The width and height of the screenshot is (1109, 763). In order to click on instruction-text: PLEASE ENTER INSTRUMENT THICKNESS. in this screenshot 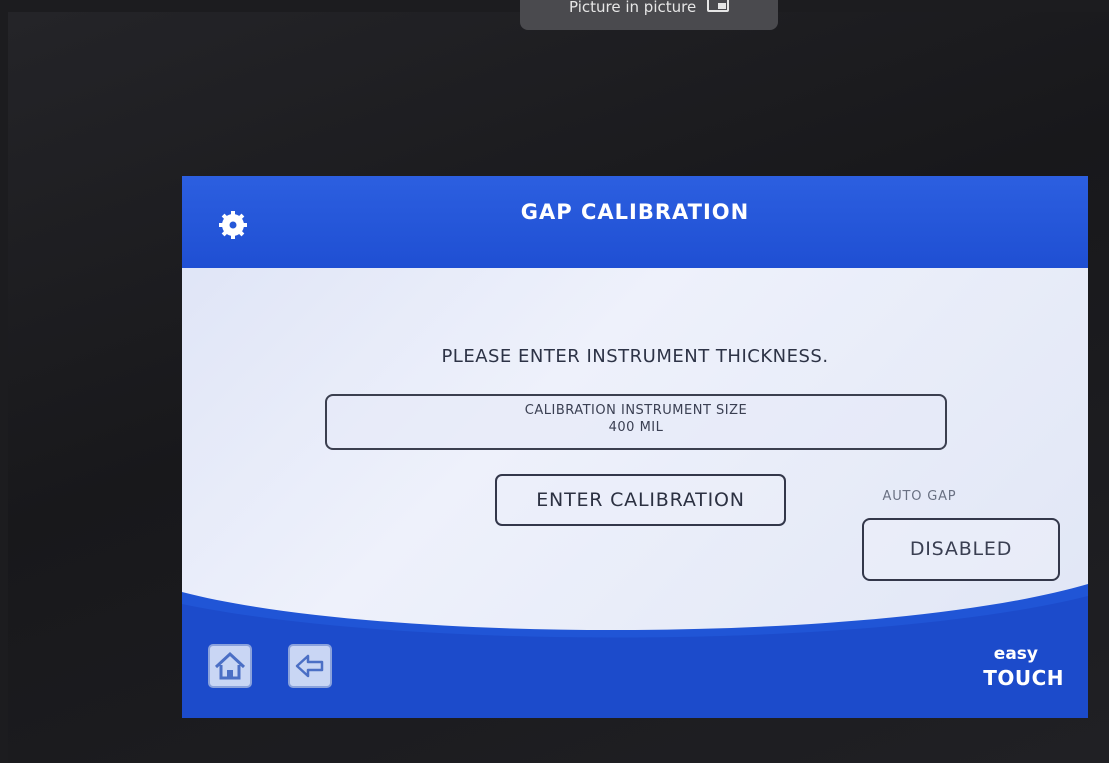, I will do `click(635, 356)`.